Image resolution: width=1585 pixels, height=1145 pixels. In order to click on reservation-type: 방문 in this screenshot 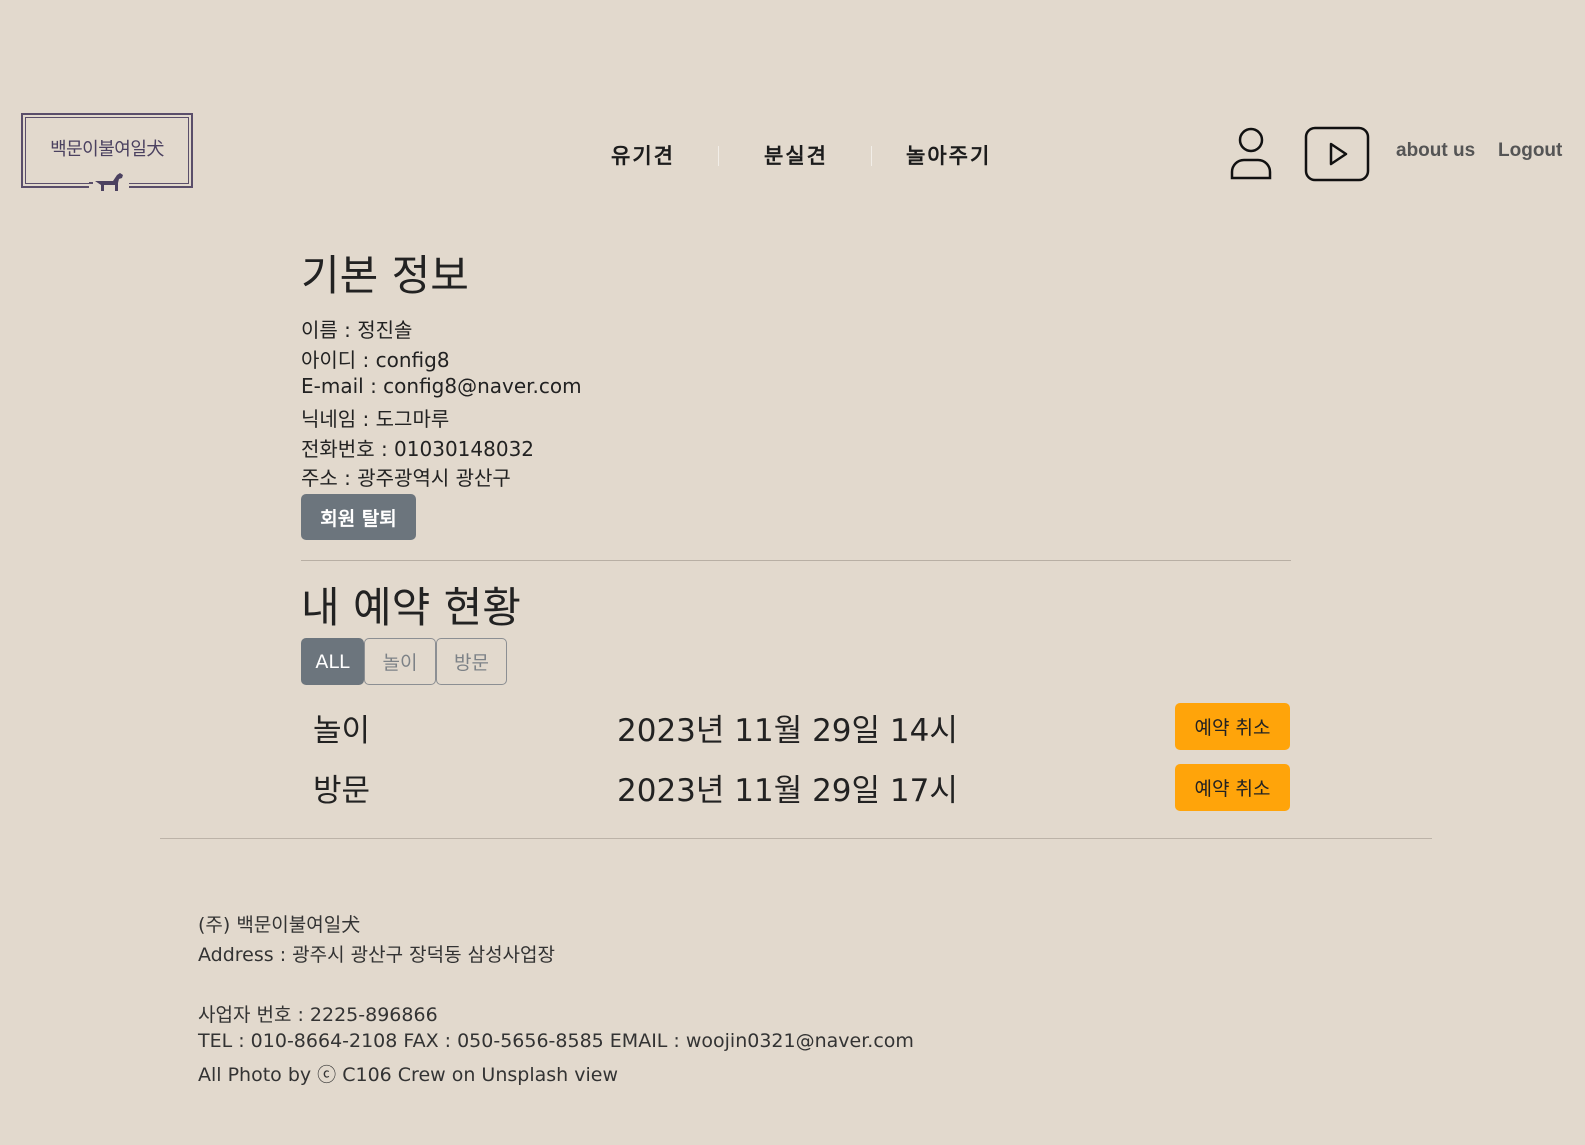, I will do `click(342, 791)`.